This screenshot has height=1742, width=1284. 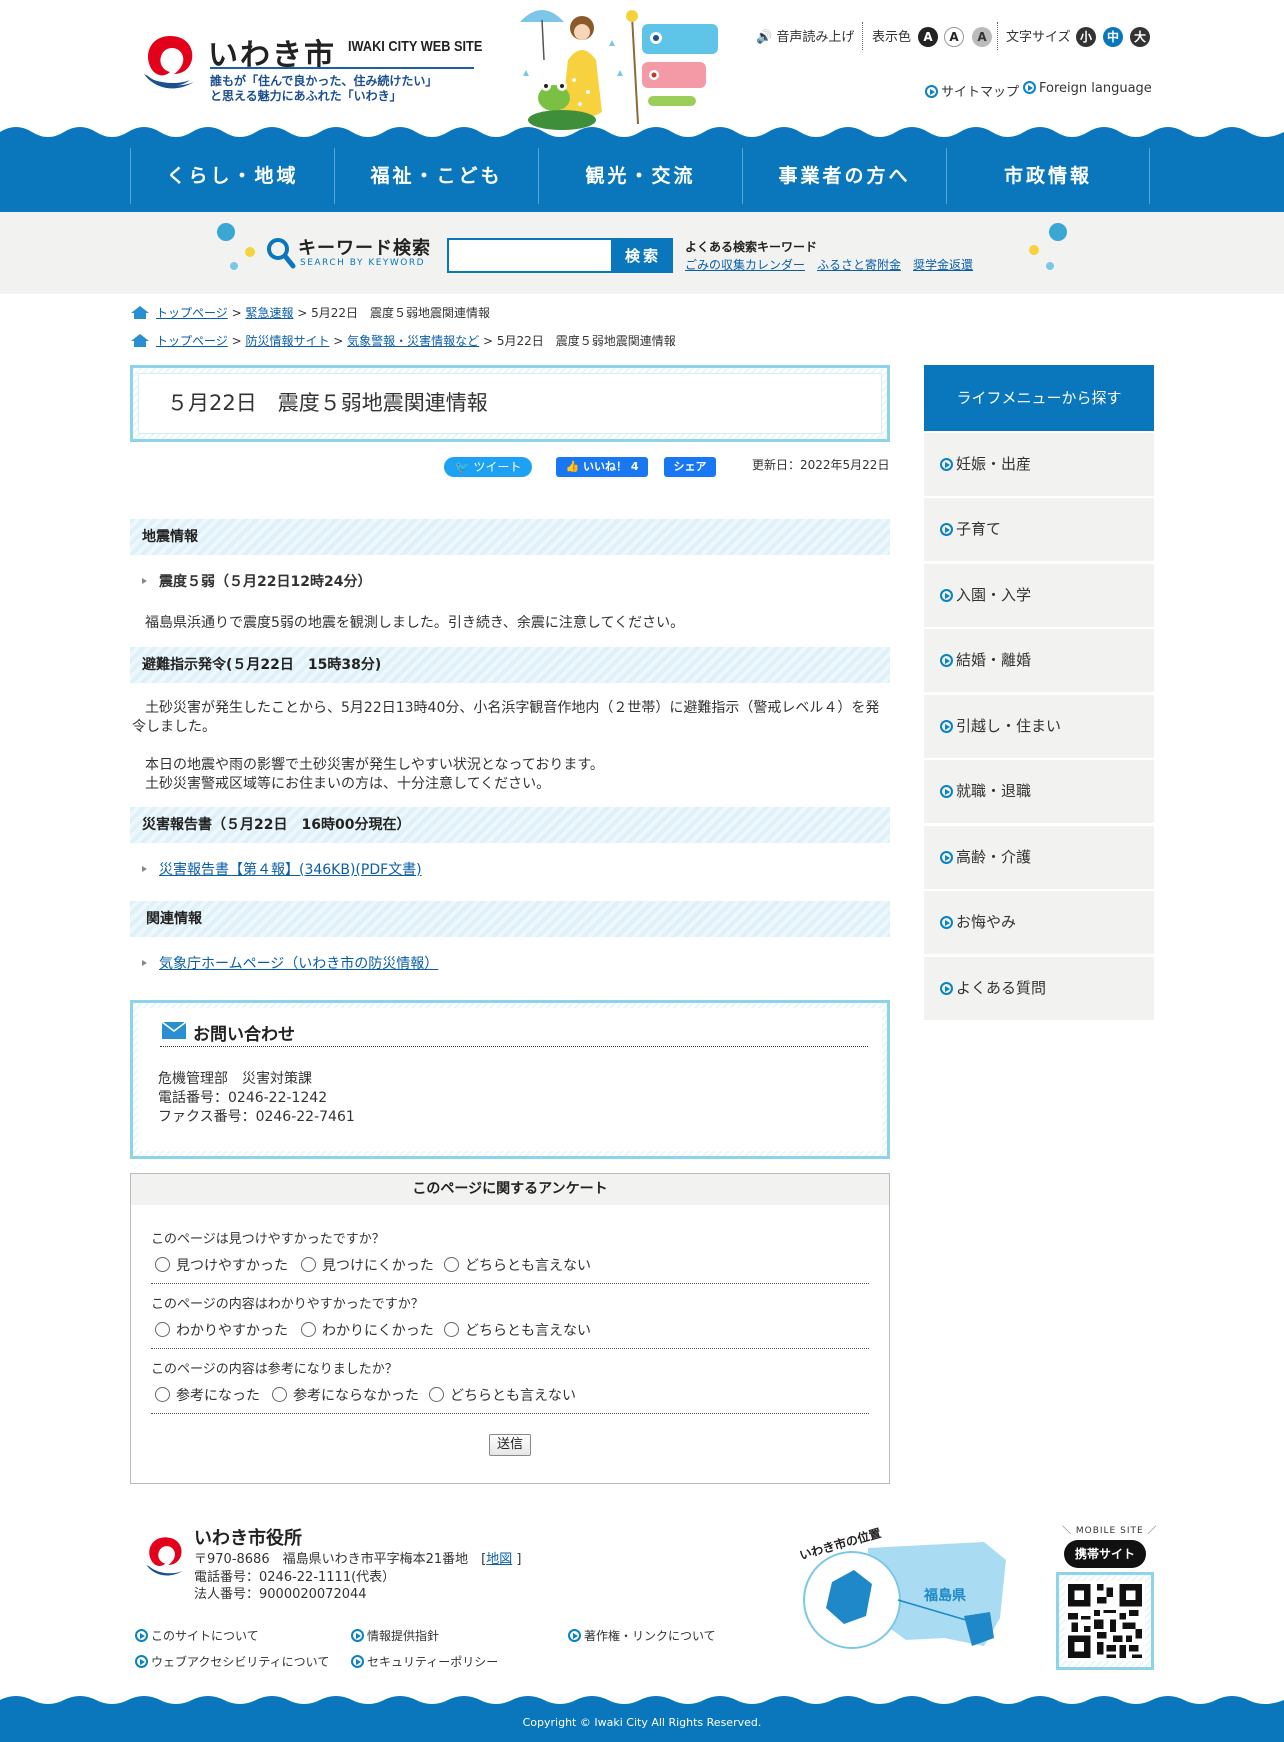 I want to click on survey-submit-button: 送信, so click(x=510, y=1445).